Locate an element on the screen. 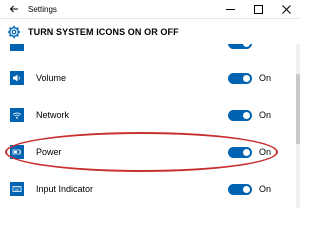 This screenshot has width=320, height=240. close-button is located at coordinates (286, 9).